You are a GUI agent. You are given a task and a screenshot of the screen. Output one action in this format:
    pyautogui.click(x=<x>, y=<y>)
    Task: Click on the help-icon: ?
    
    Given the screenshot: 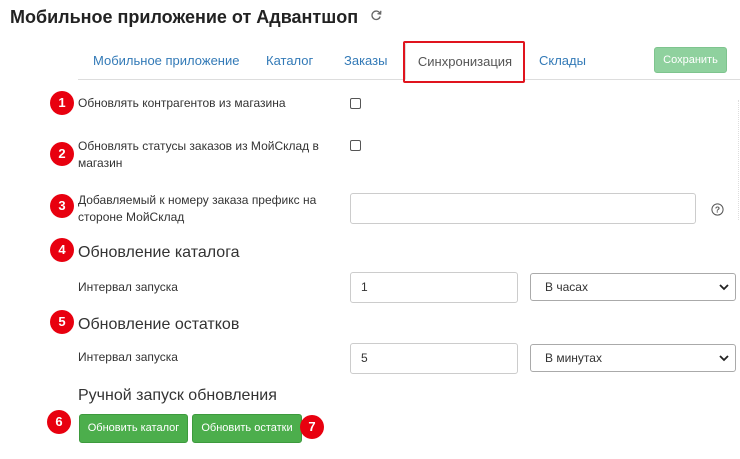 What is the action you would take?
    pyautogui.click(x=717, y=209)
    